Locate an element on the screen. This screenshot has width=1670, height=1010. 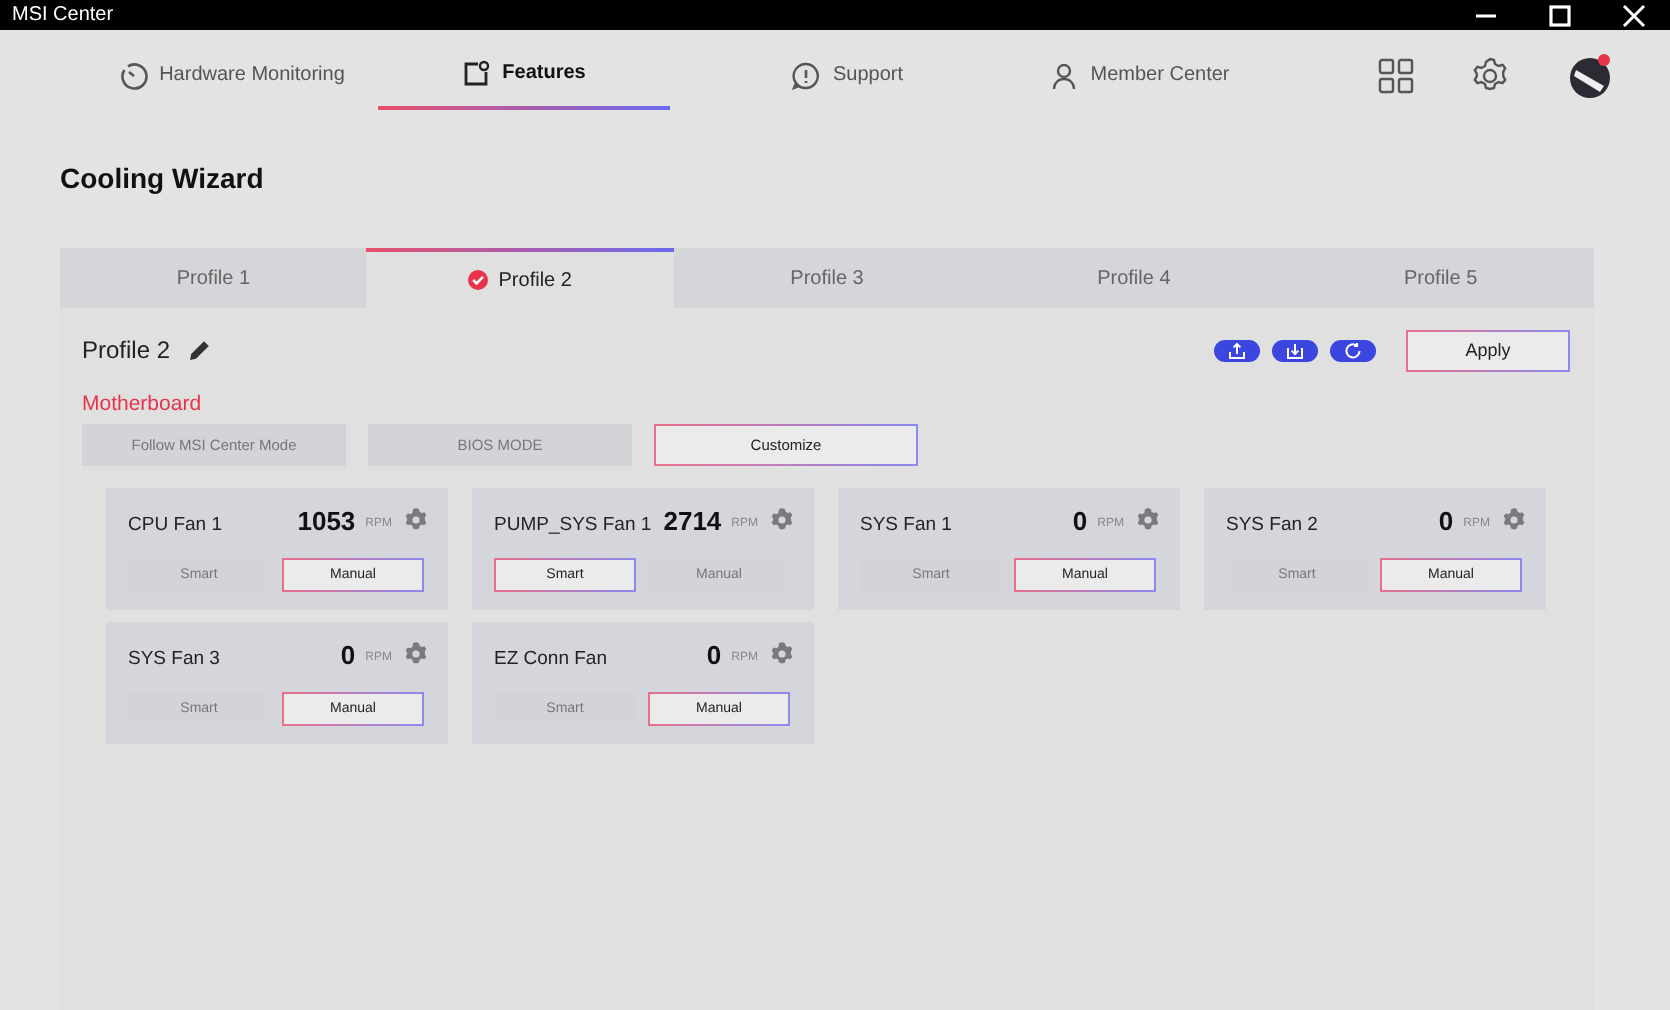
profile-tab: Profile 5 is located at coordinates (1441, 278).